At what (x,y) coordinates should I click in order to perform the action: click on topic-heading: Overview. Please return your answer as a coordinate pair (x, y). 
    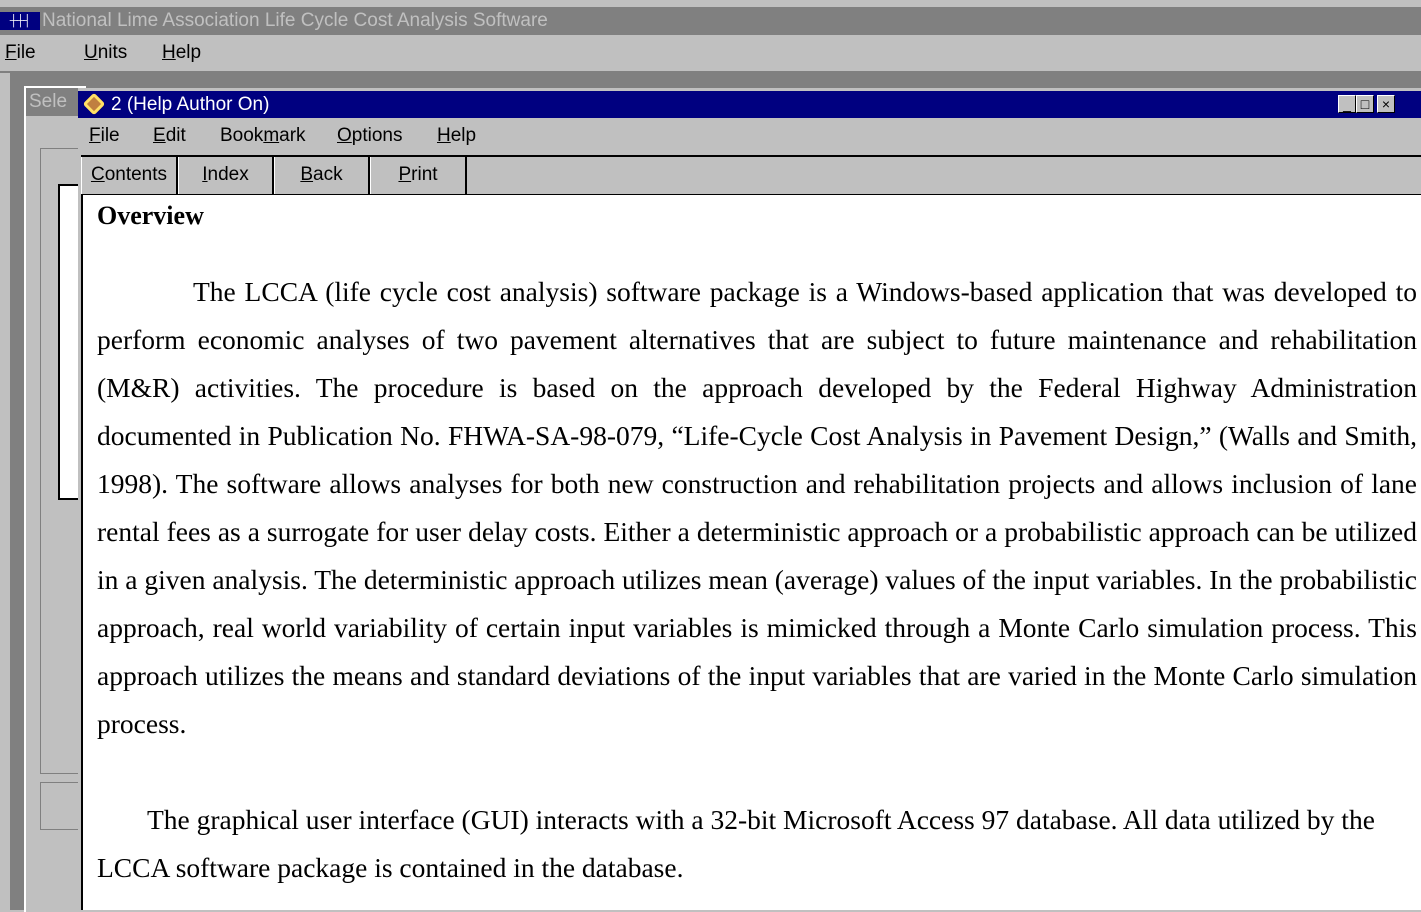
    Looking at the image, I should click on (150, 215).